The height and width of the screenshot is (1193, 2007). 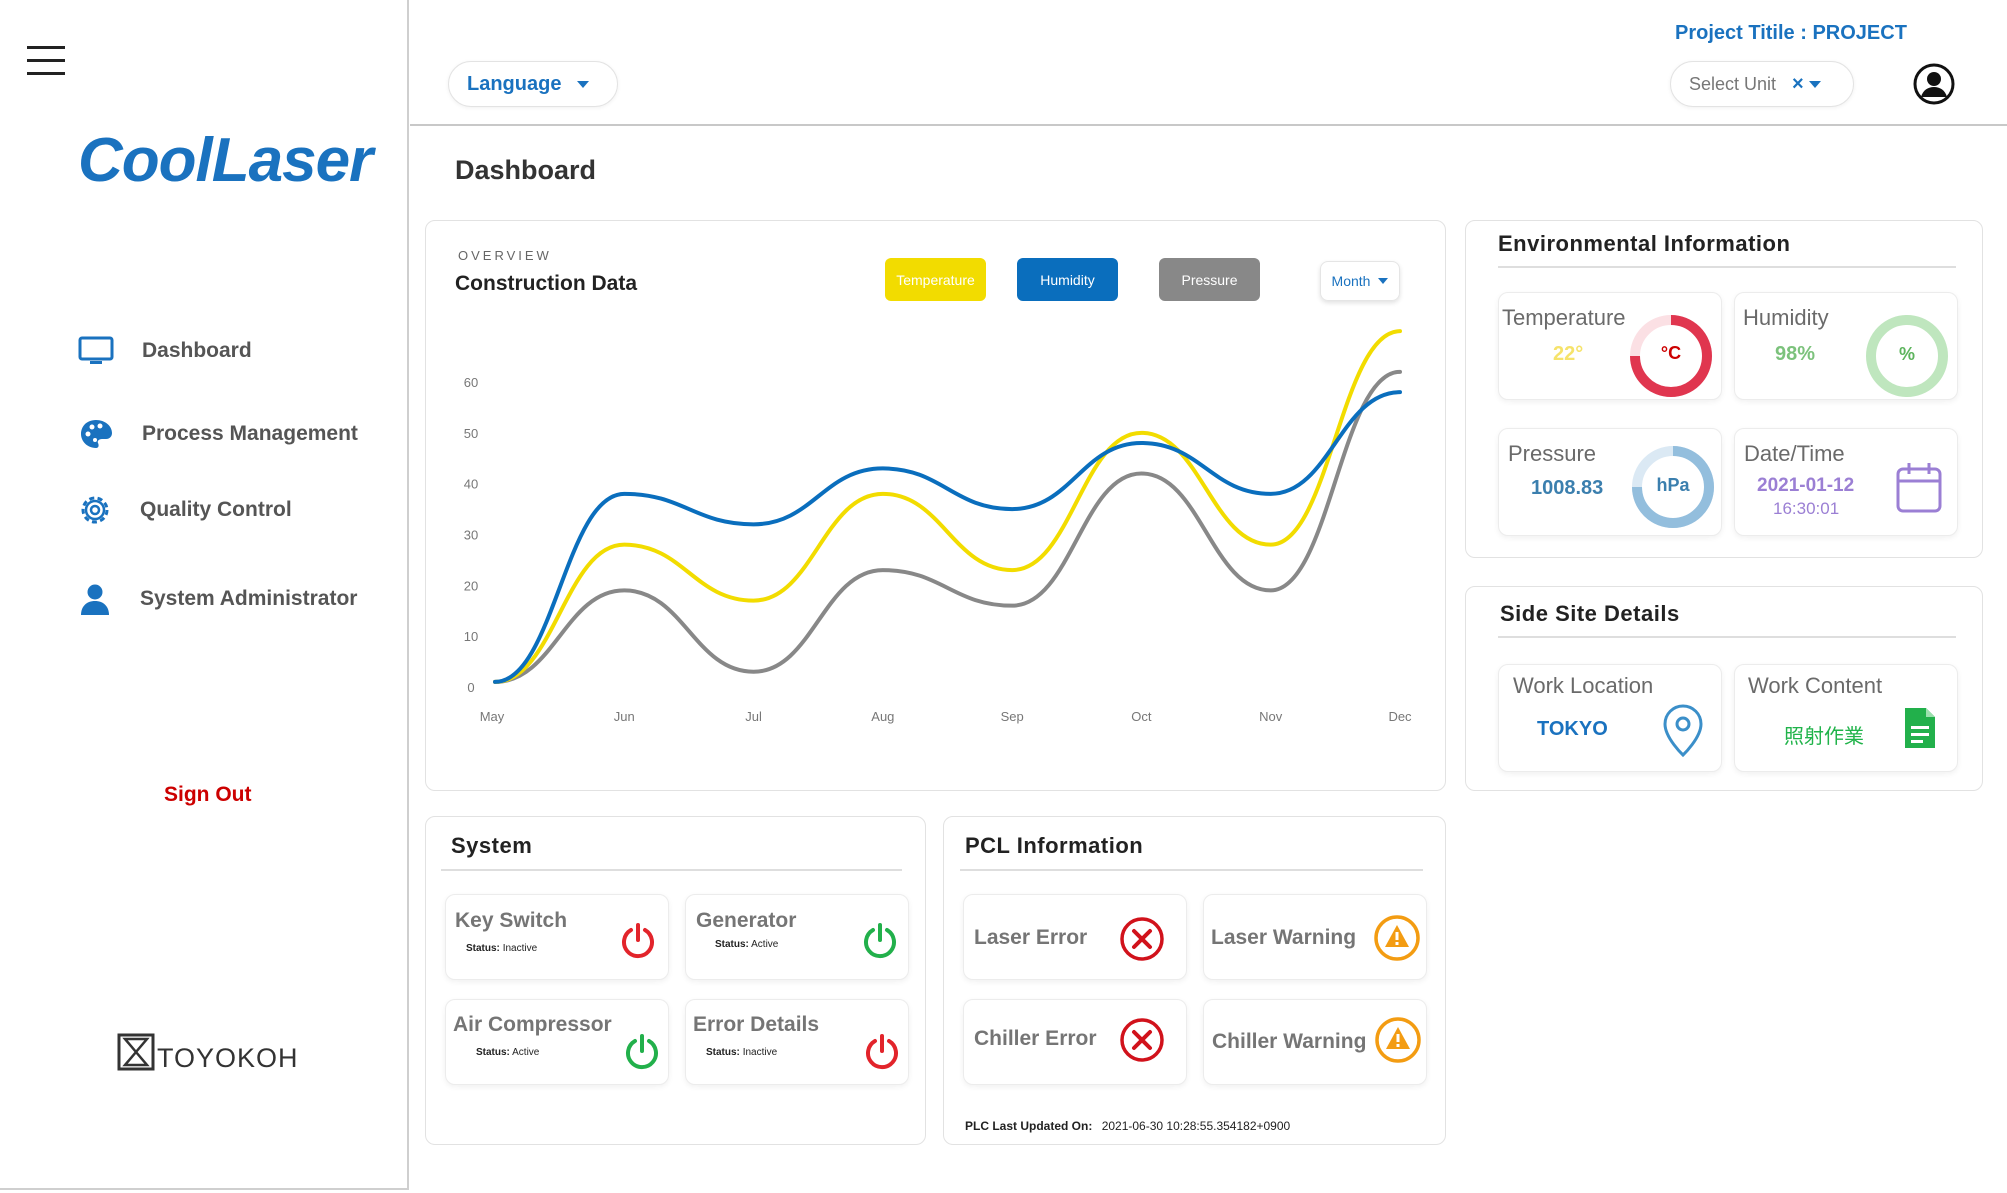 What do you see at coordinates (471, 535) in the screenshot?
I see `y-tick-label: 30` at bounding box center [471, 535].